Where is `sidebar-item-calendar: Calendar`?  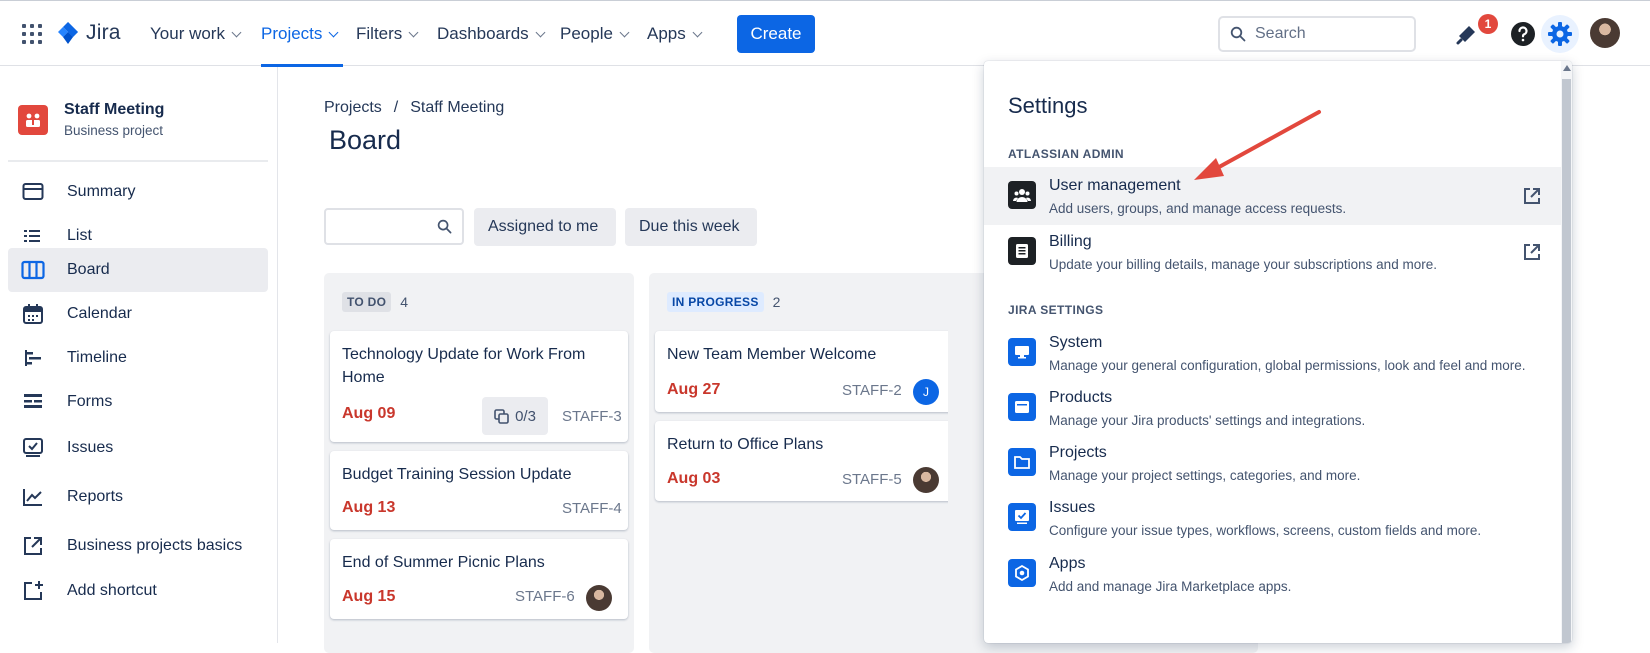 sidebar-item-calendar: Calendar is located at coordinates (138, 314).